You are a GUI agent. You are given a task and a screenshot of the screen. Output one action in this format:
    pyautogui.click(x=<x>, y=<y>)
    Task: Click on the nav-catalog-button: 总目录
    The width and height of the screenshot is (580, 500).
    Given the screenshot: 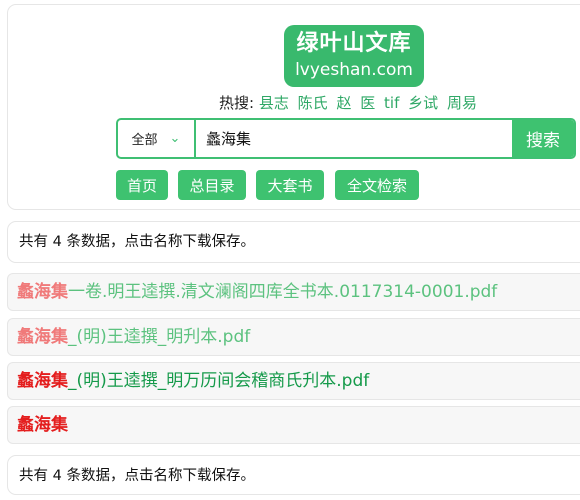 What is the action you would take?
    pyautogui.click(x=212, y=185)
    